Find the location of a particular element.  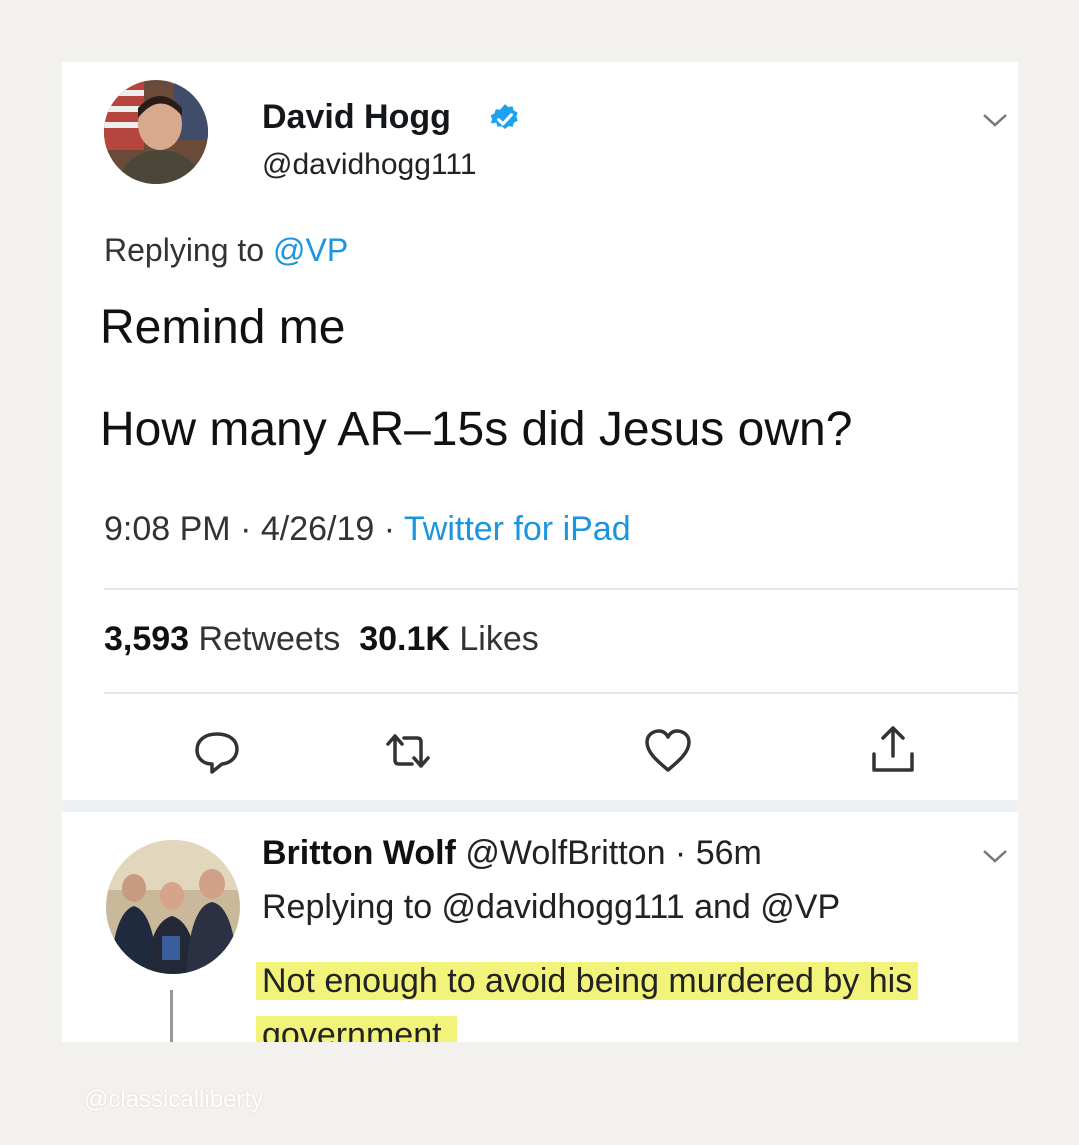

retweets-label: Retweets is located at coordinates (265, 639).